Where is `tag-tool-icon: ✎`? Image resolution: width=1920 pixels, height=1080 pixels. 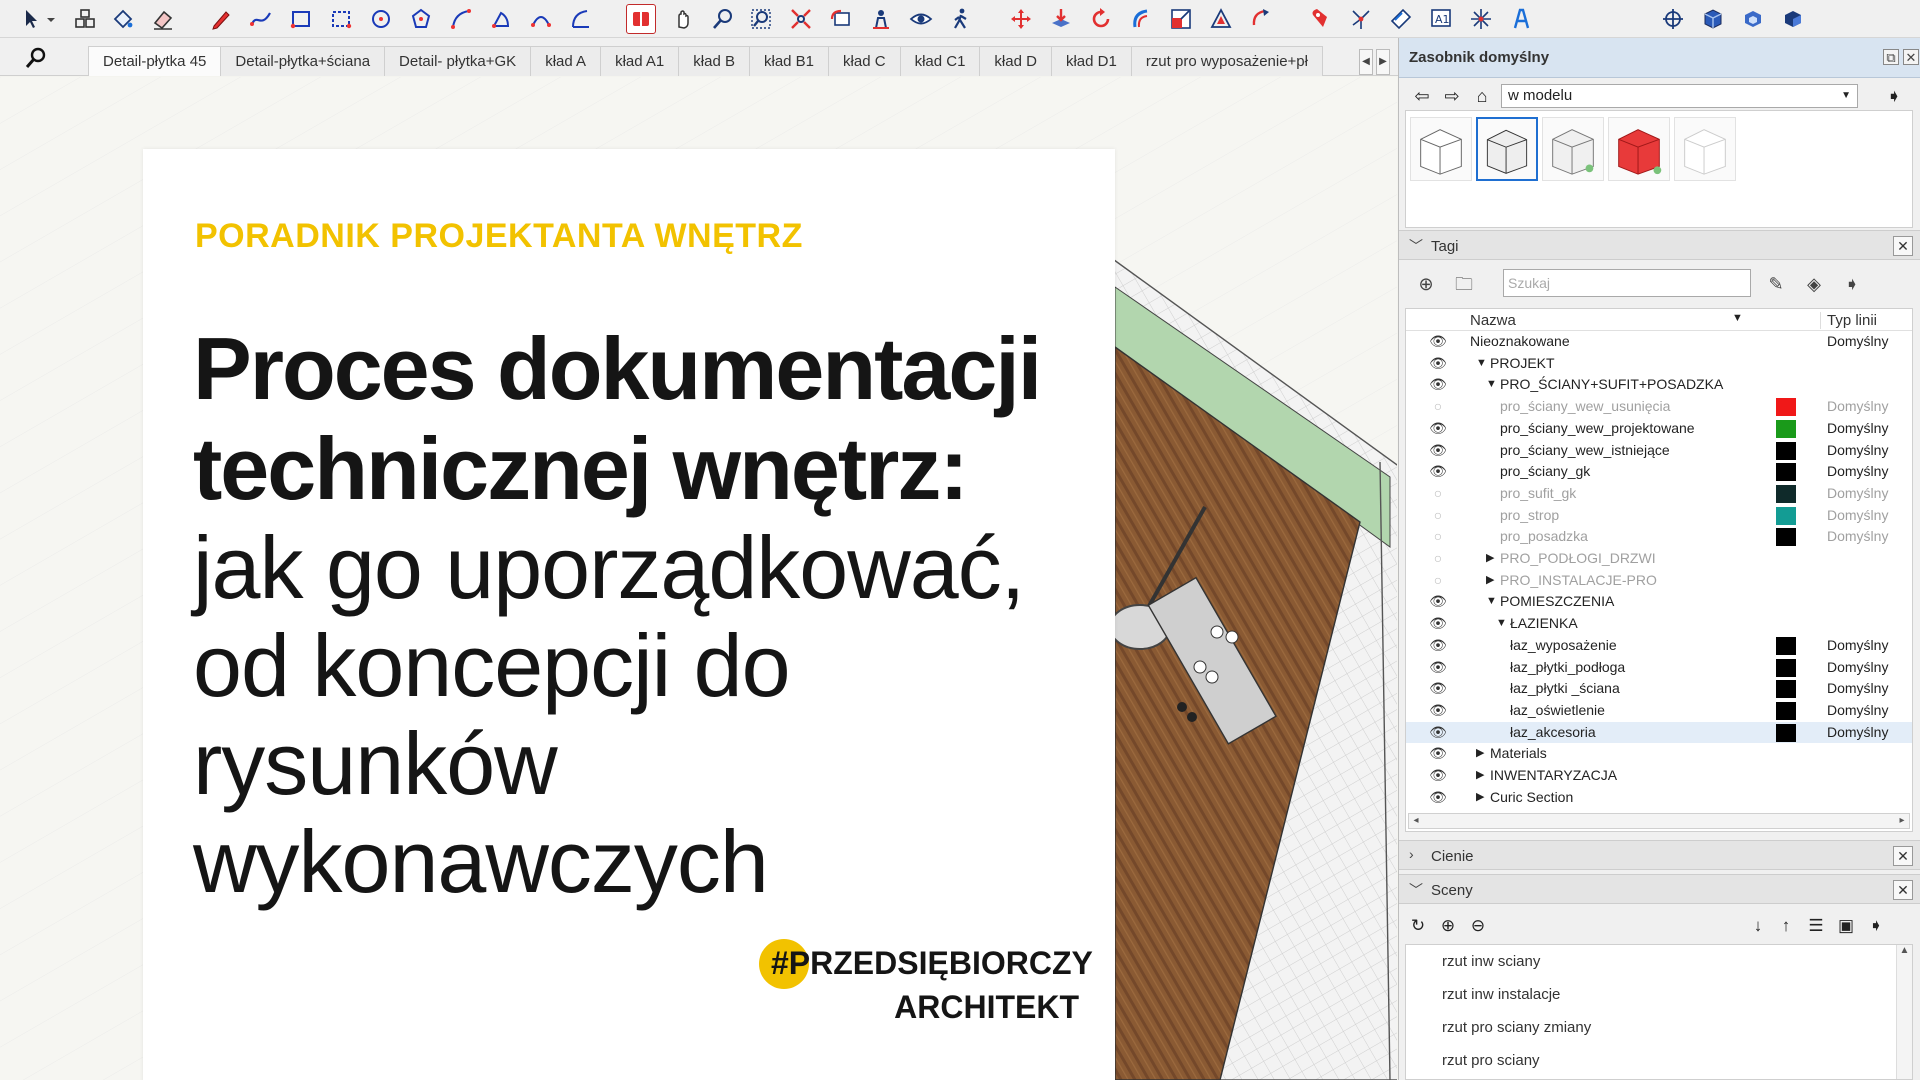
tag-tool-icon: ✎ is located at coordinates (1776, 284).